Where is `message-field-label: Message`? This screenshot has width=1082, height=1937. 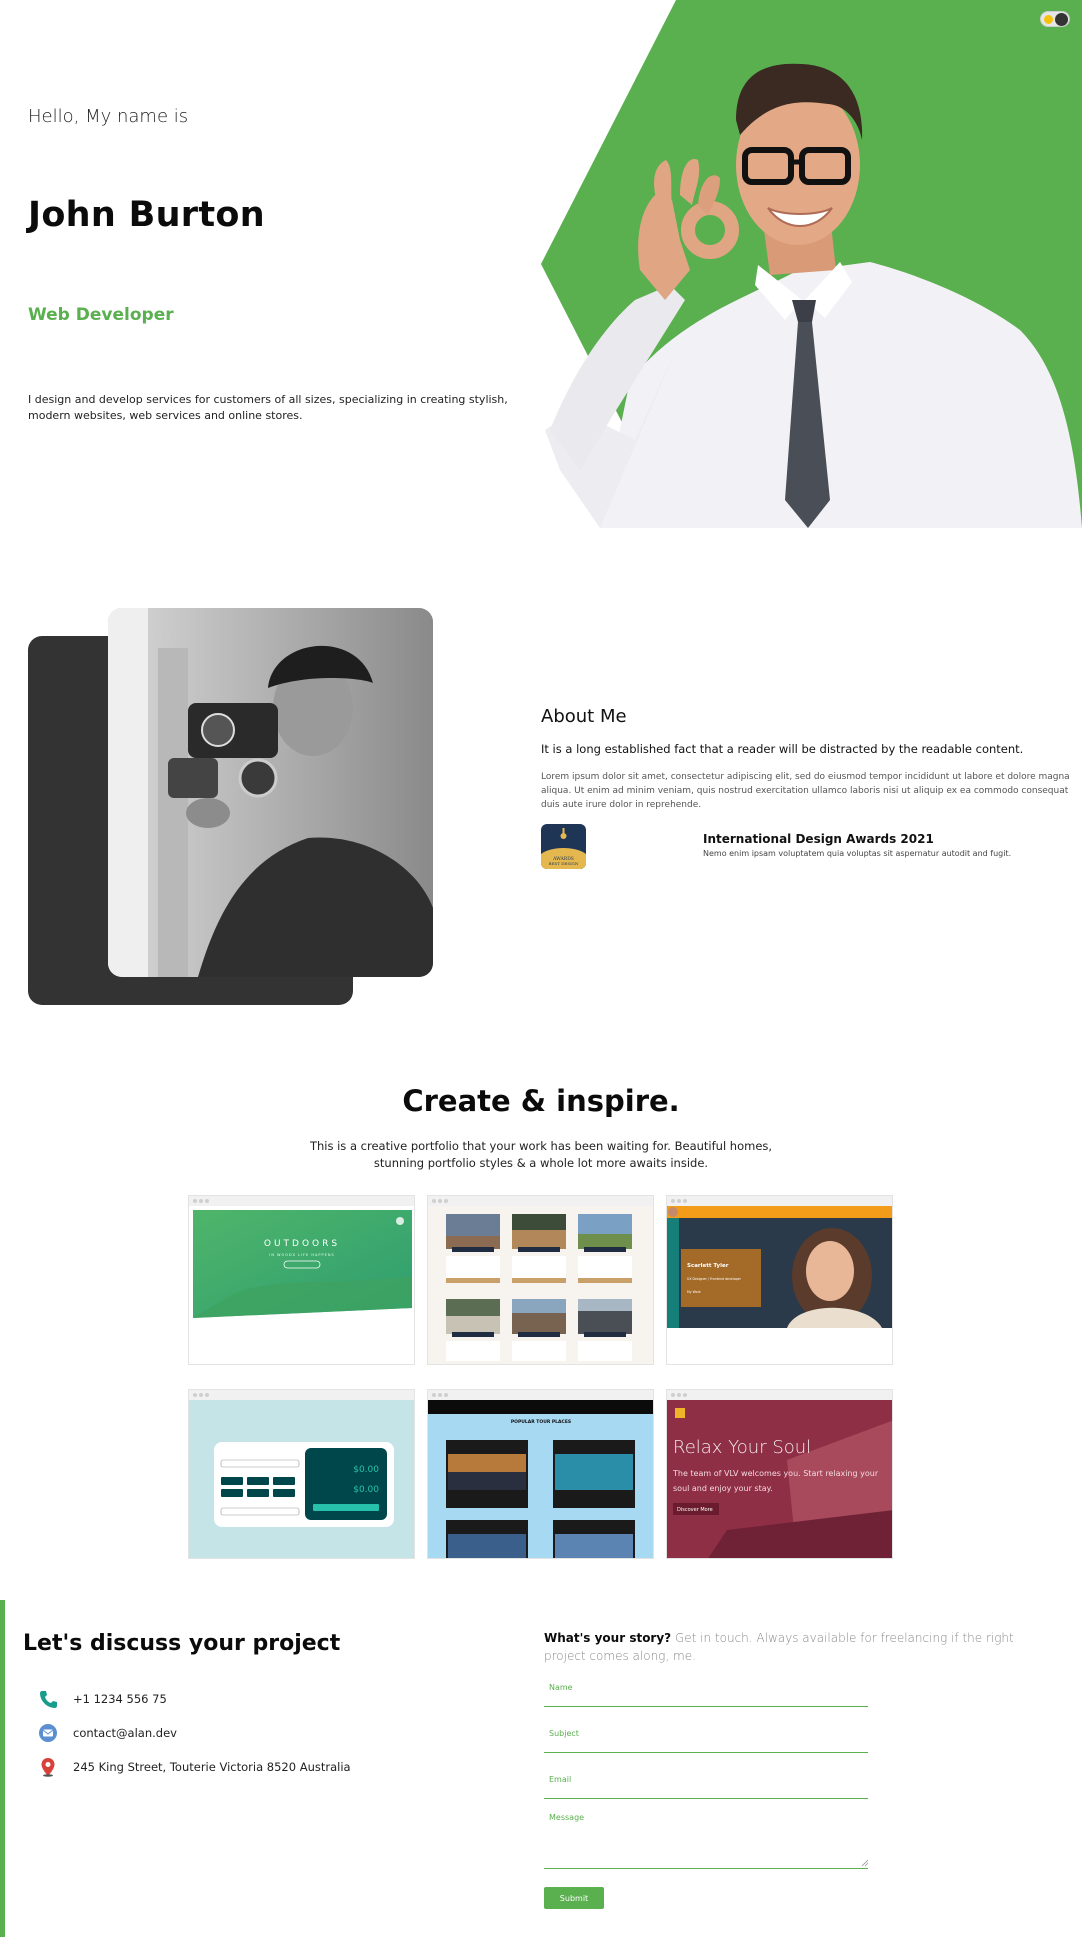 message-field-label: Message is located at coordinates (567, 1817).